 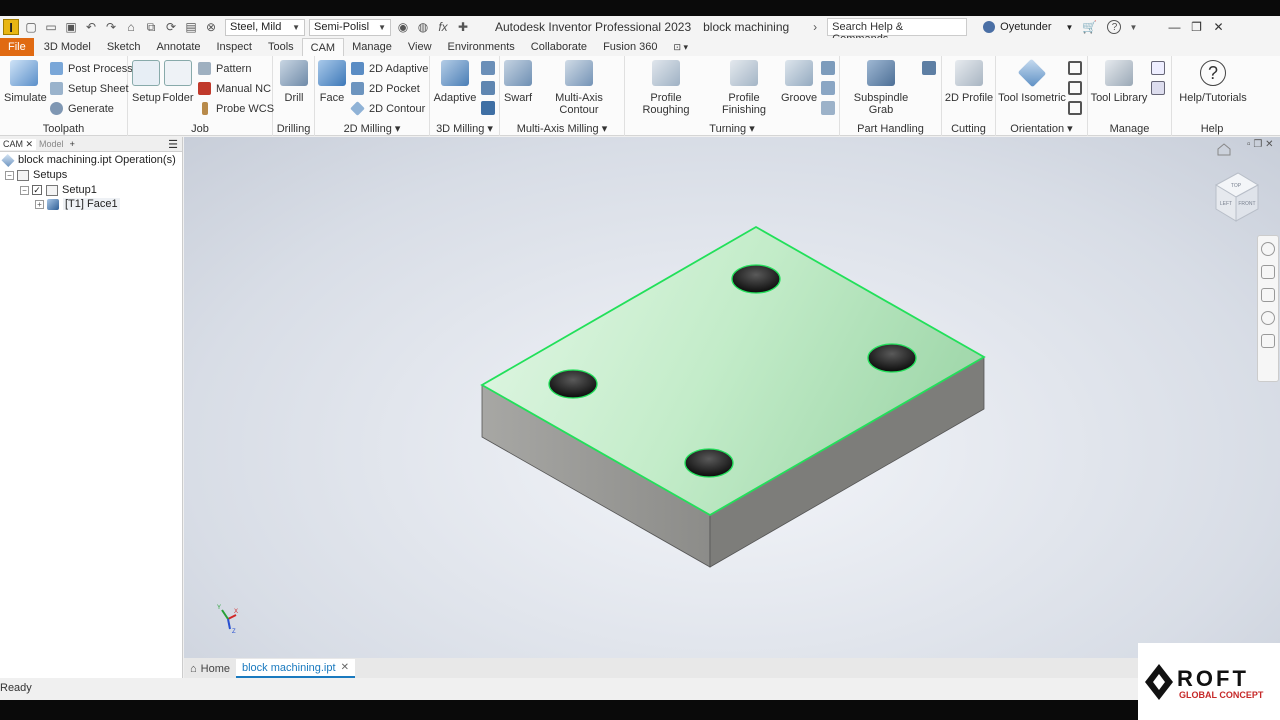 What do you see at coordinates (1041, 128) in the screenshot?
I see `orientation-panel-label: Orientation ▾` at bounding box center [1041, 128].